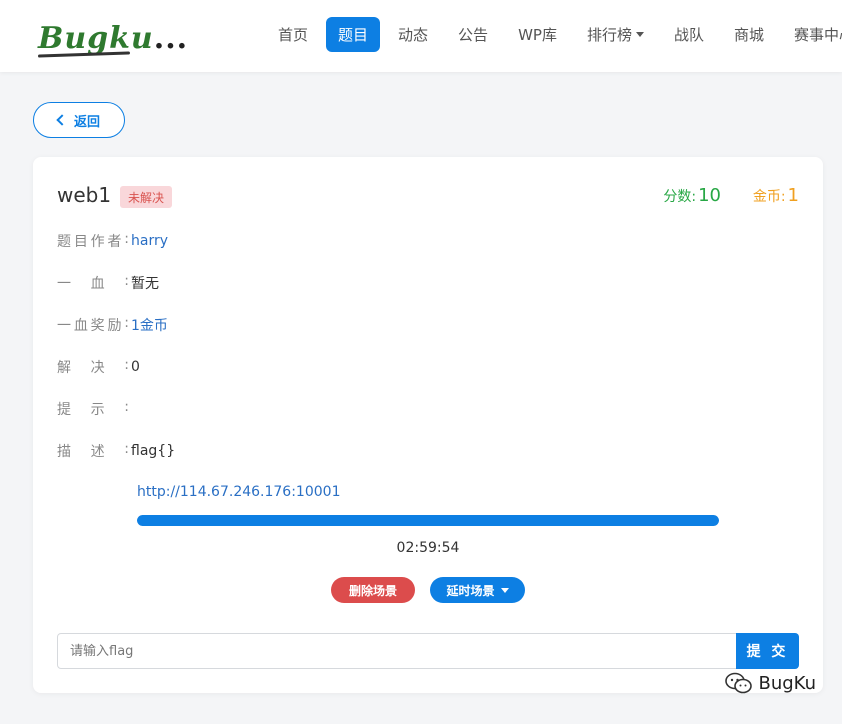  Describe the element at coordinates (738, 683) in the screenshot. I see `wechat-icon` at that location.